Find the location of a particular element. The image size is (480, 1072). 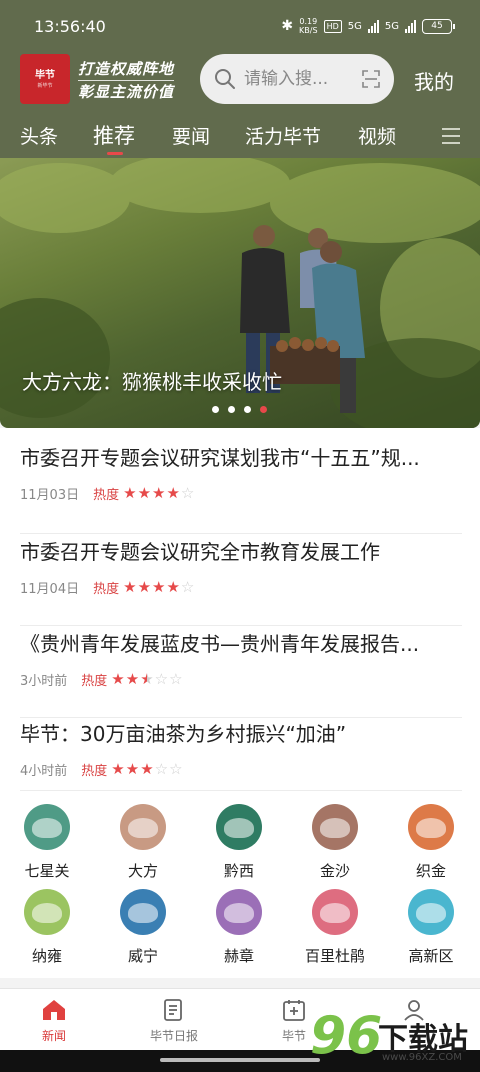

news-date: 4小时前 is located at coordinates (44, 771).